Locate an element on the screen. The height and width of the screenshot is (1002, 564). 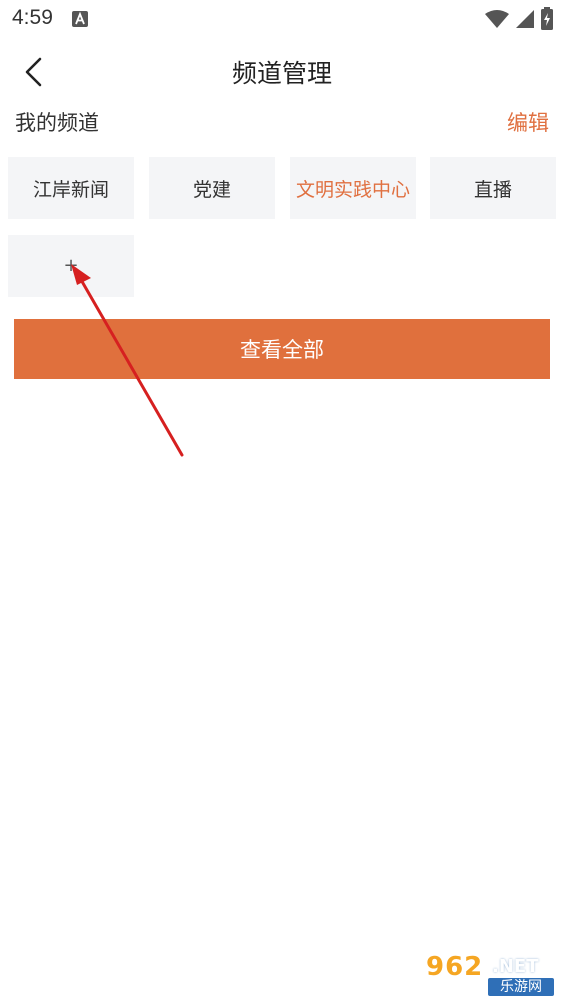
page-title: 频道管理 is located at coordinates (281, 73).